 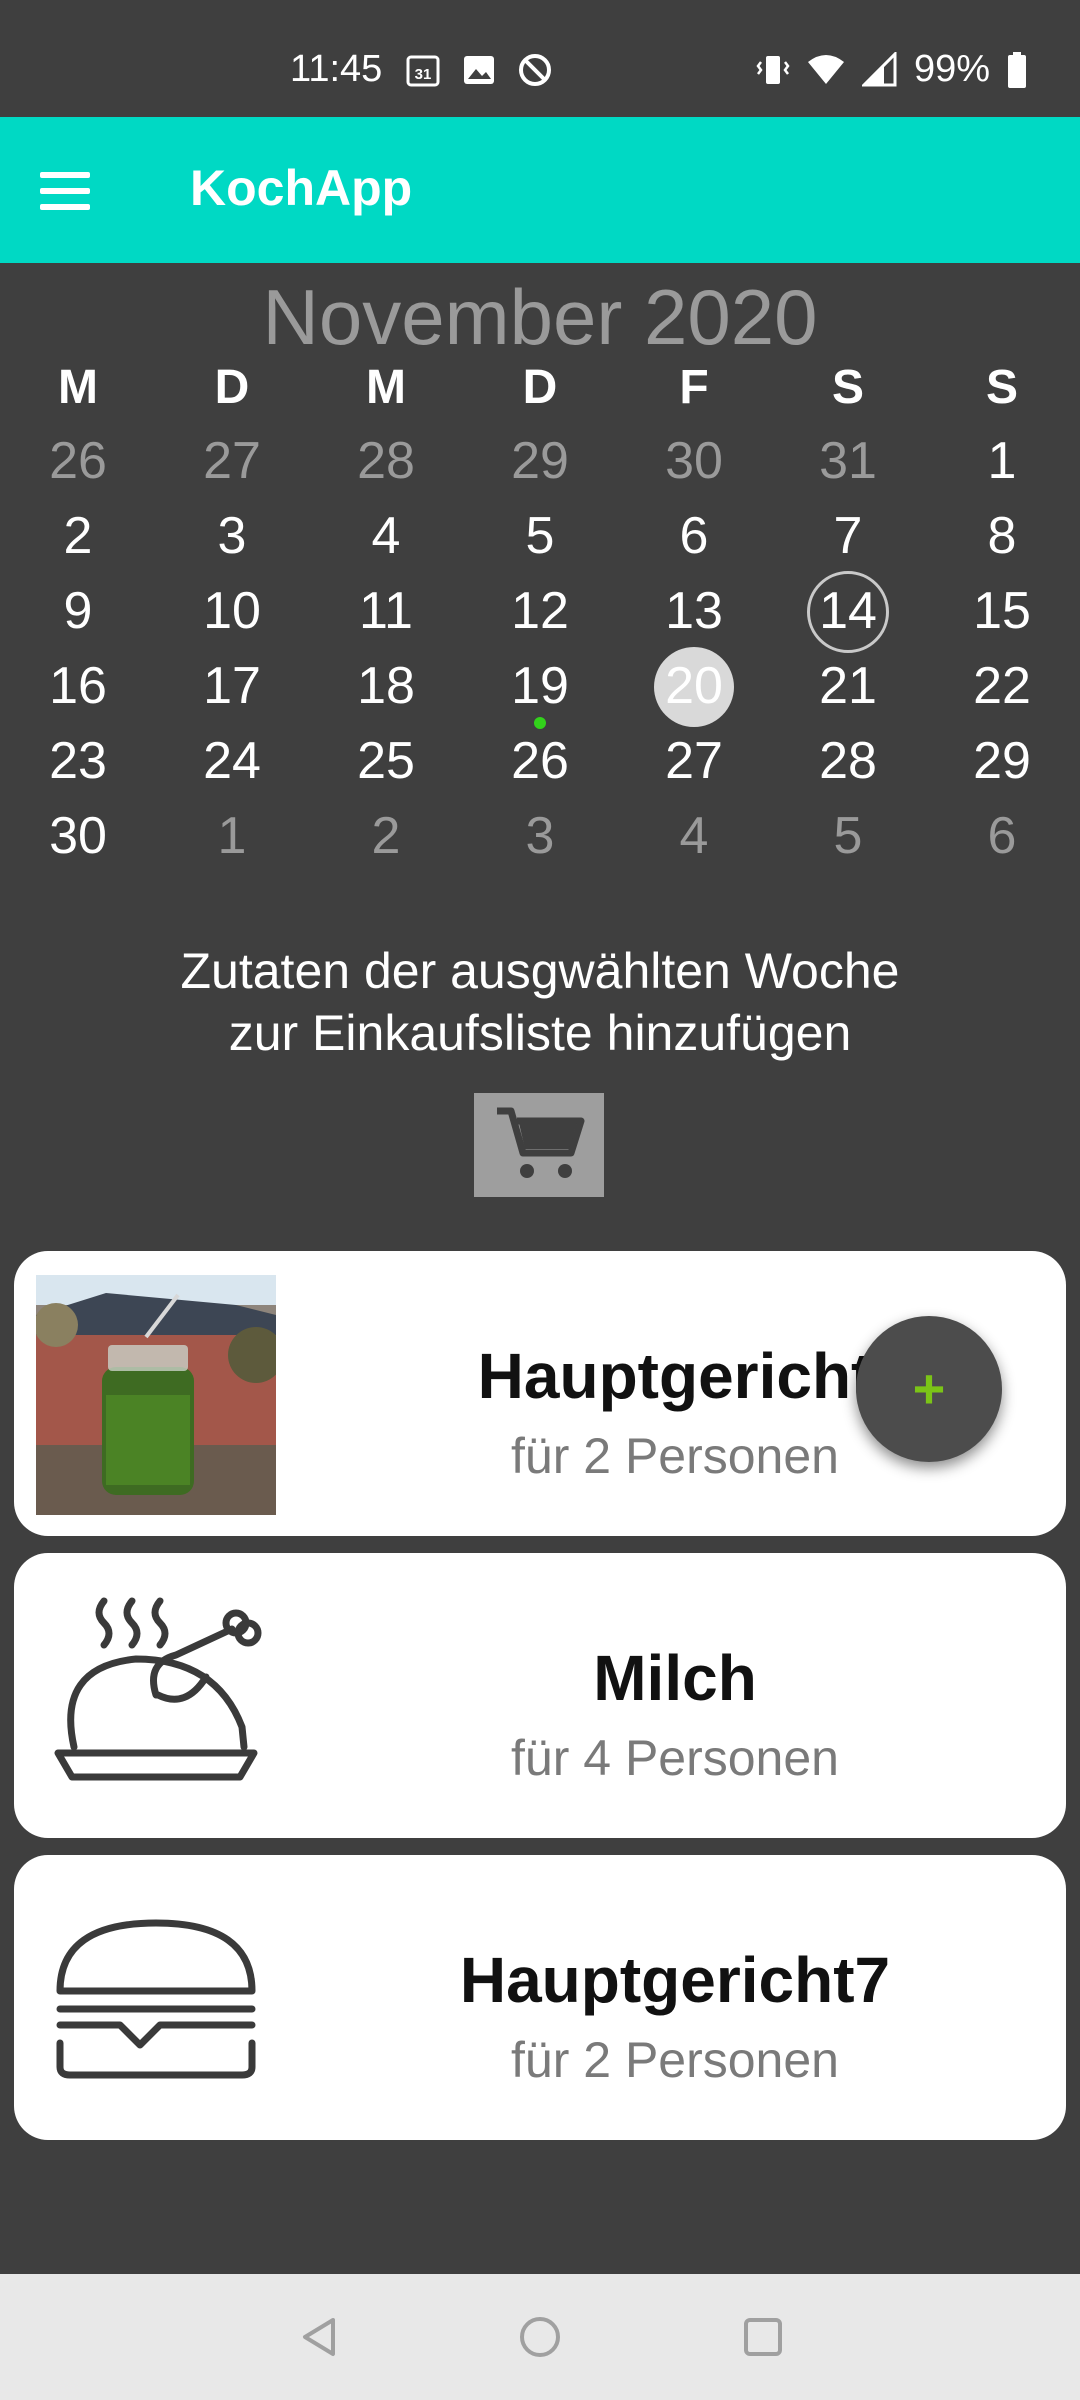 I want to click on calendar-day: 10, so click(x=232, y=611).